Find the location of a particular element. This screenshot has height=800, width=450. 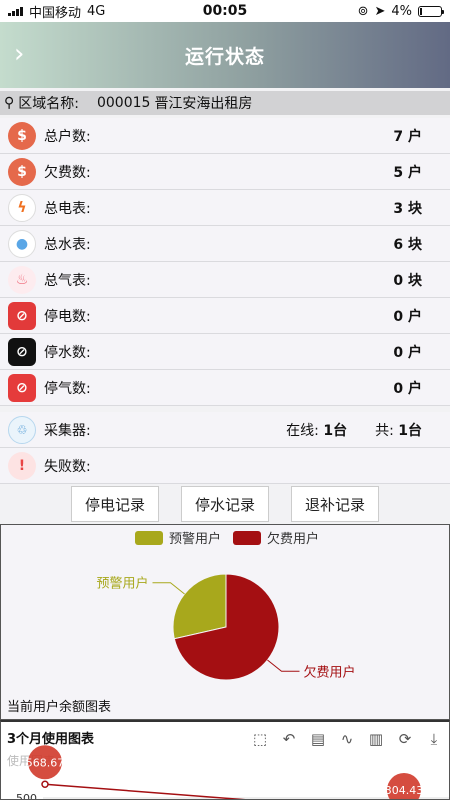

collector-label: 采集器: is located at coordinates (67, 430).